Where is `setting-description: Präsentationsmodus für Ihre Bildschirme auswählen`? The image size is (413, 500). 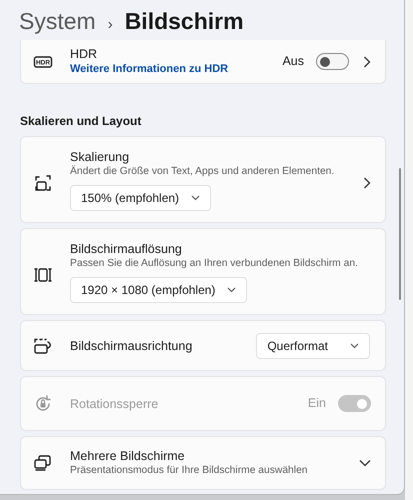
setting-description: Präsentationsmodus für Ihre Bildschirme auswählen is located at coordinates (189, 471).